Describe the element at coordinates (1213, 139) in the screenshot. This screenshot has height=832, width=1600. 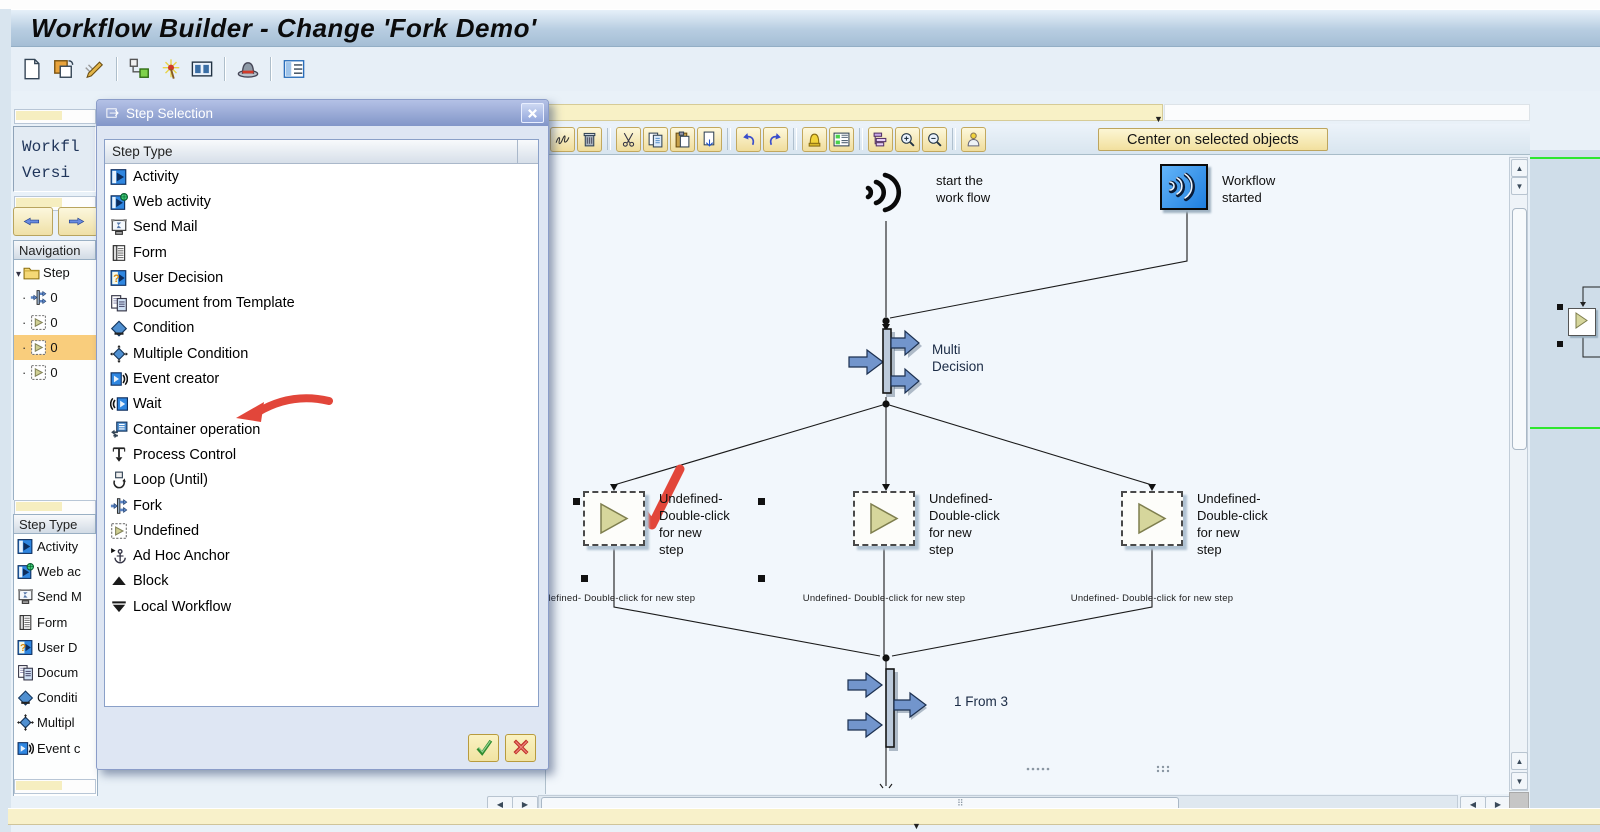
I see `center-on-selected-button: Center on selected objects` at that location.